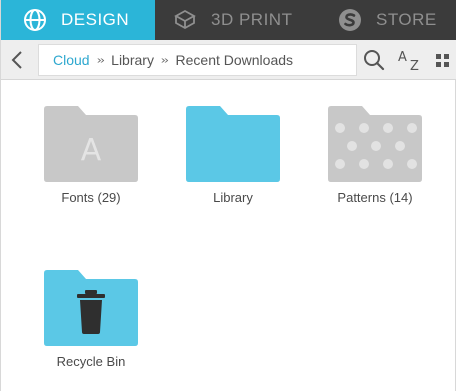  What do you see at coordinates (374, 60) in the screenshot?
I see `search-icon` at bounding box center [374, 60].